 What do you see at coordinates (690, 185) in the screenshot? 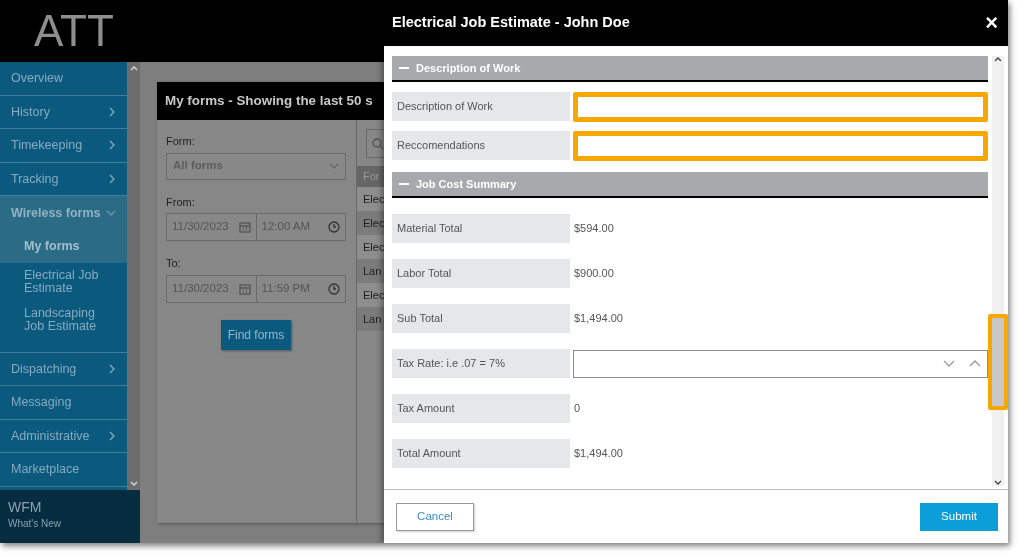
I see `section-header: Job Cost Summary` at bounding box center [690, 185].